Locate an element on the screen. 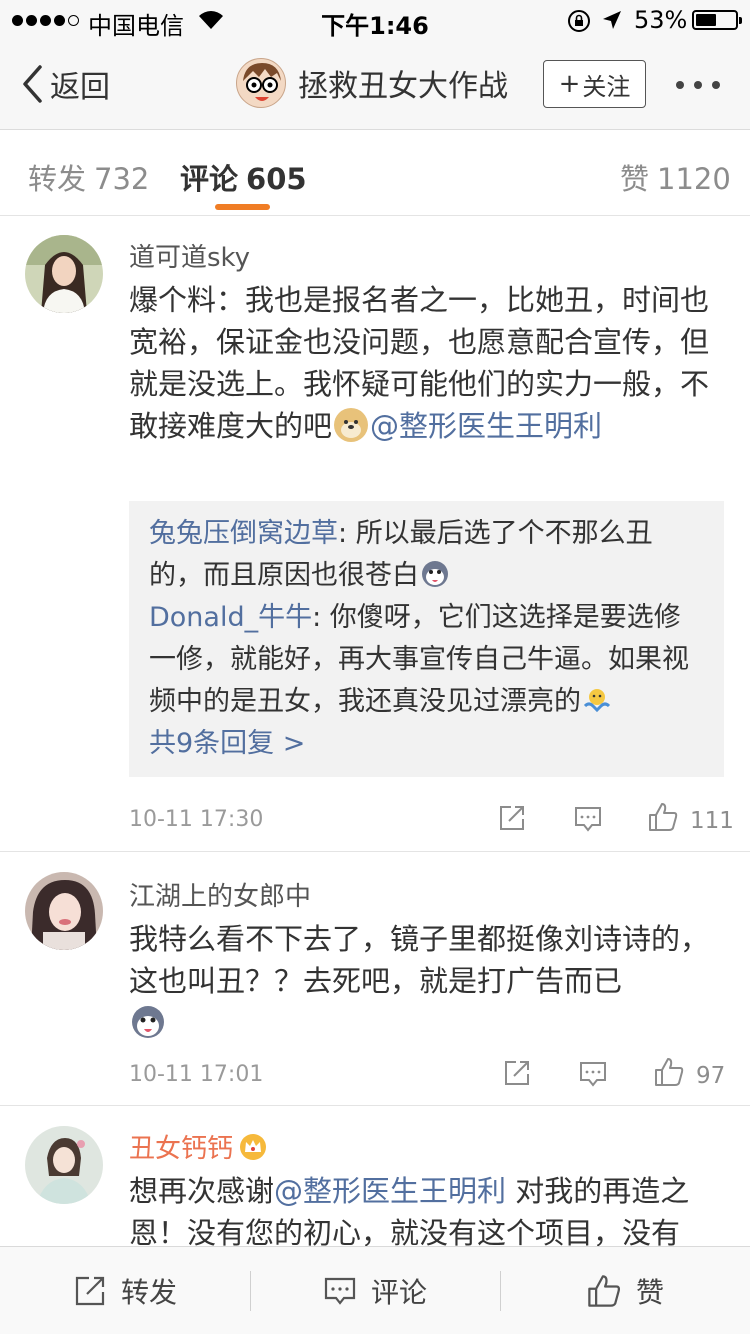 The height and width of the screenshot is (1334, 750). plus-icon: + is located at coordinates (569, 84).